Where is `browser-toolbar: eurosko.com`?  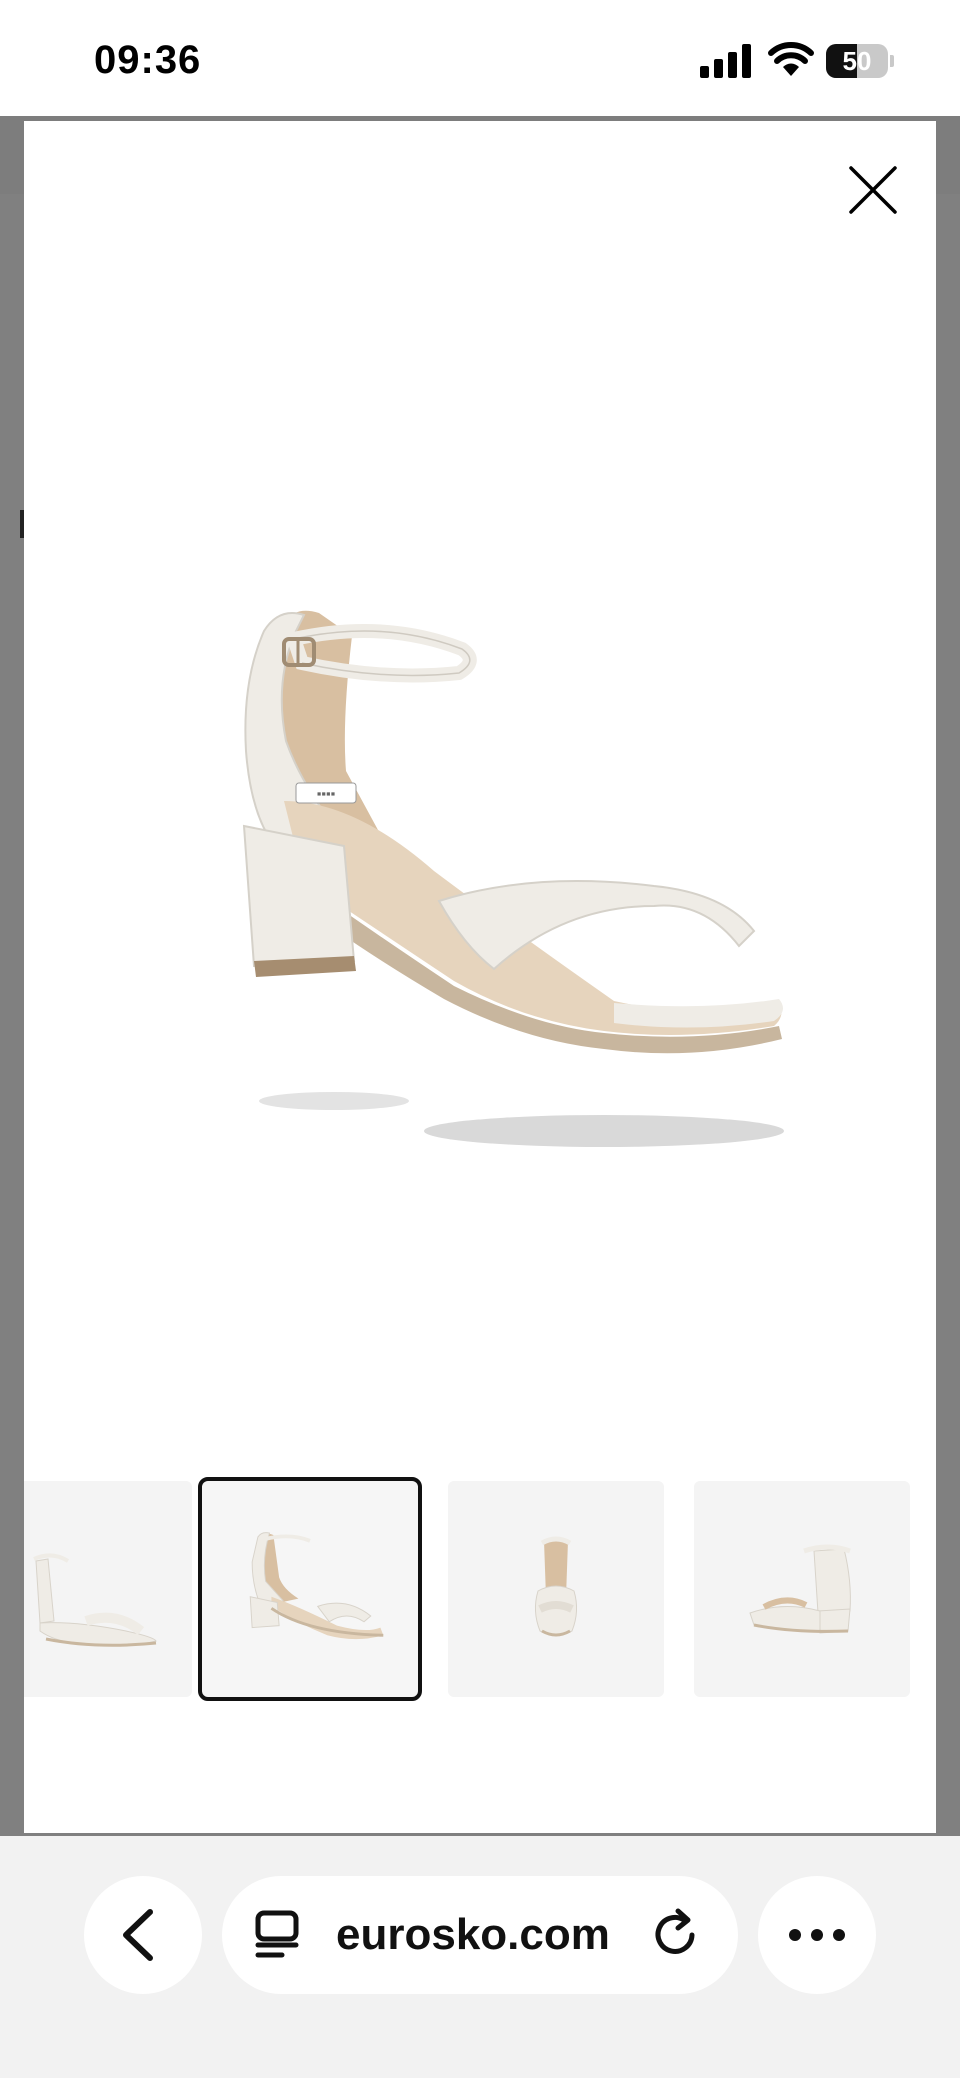 browser-toolbar: eurosko.com is located at coordinates (480, 1957).